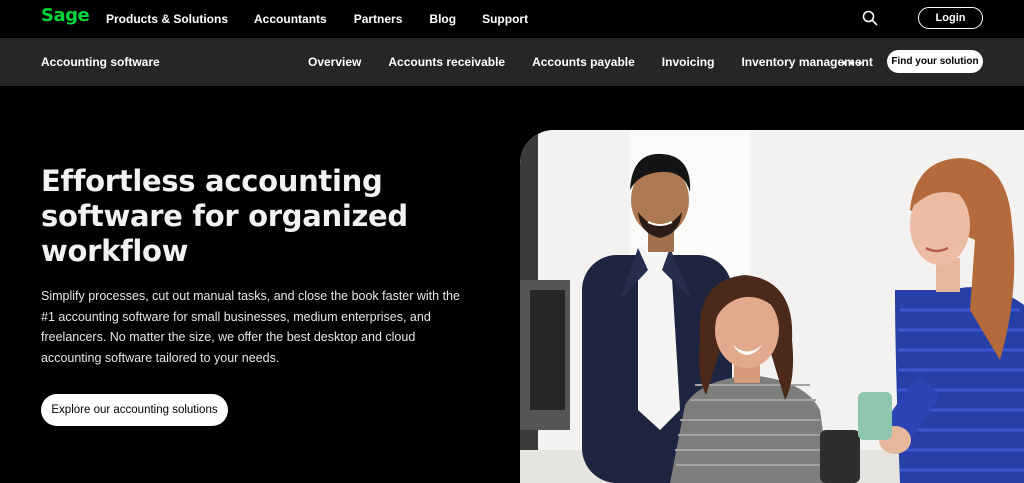 The image size is (1024, 483). I want to click on explore-solutions-button: Explore our accounting solutions, so click(134, 410).